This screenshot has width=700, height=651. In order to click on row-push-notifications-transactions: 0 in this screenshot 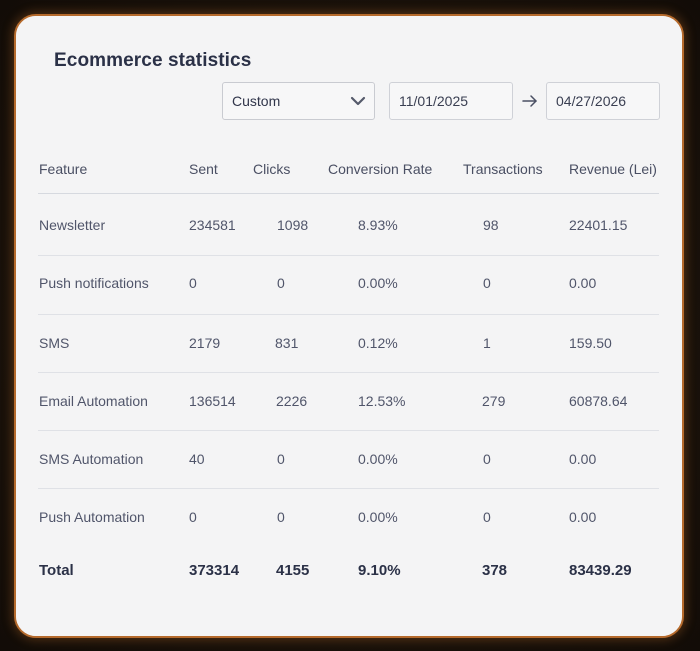, I will do `click(487, 283)`.